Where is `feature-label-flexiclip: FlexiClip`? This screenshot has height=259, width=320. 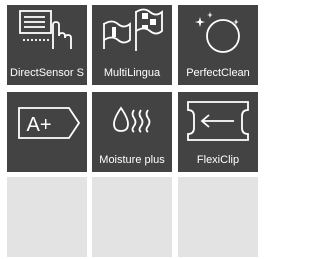 feature-label-flexiclip: FlexiClip is located at coordinates (218, 160).